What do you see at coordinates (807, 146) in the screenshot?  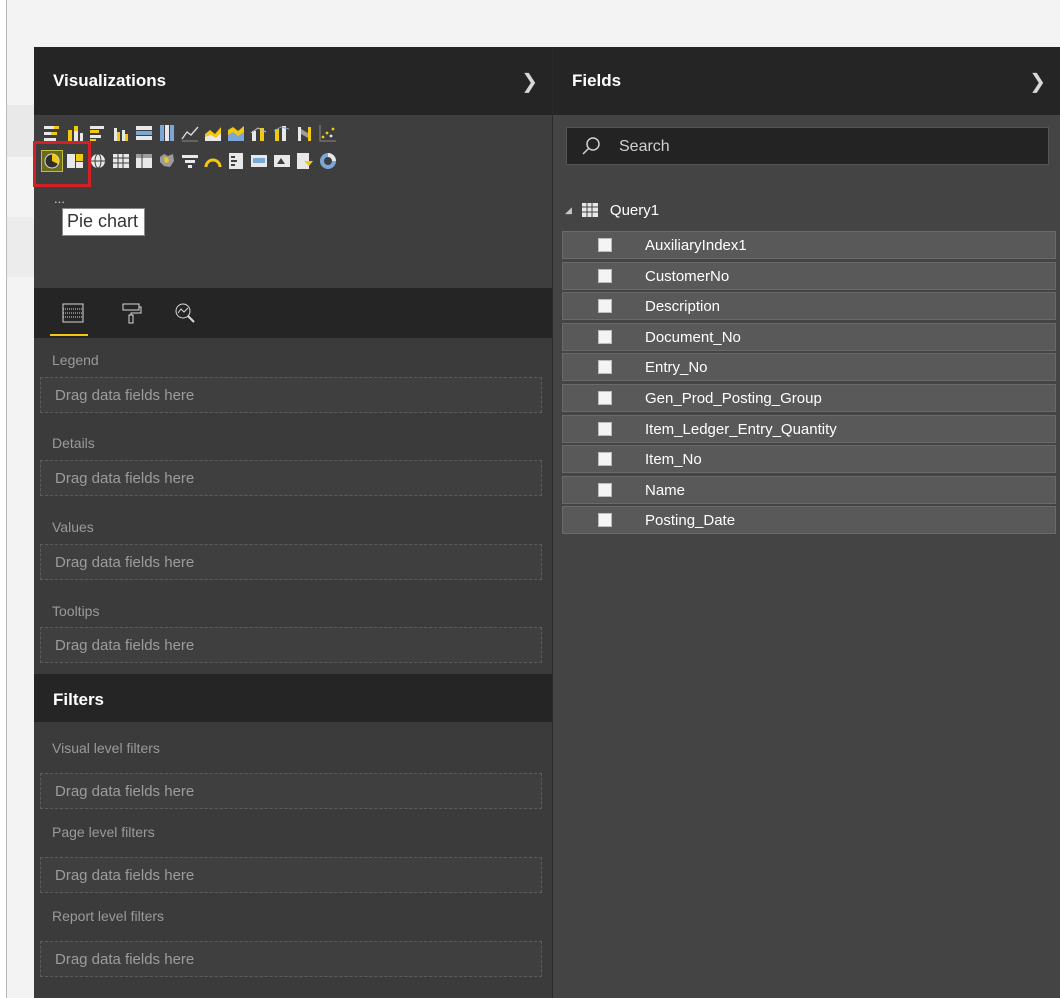 I see `fields-search-input: Search` at bounding box center [807, 146].